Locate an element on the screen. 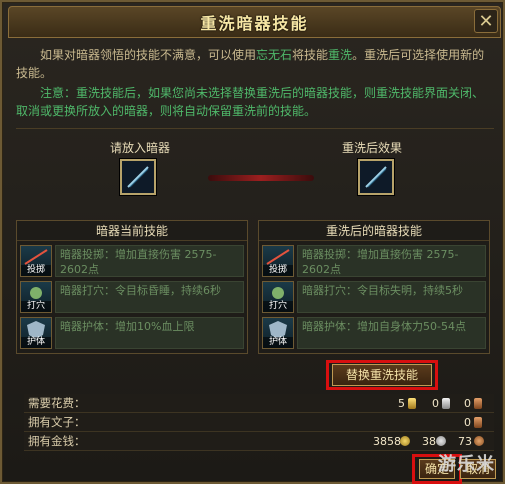 The image size is (505, 484). window-title: 重洗暗器技能 is located at coordinates (254, 23).